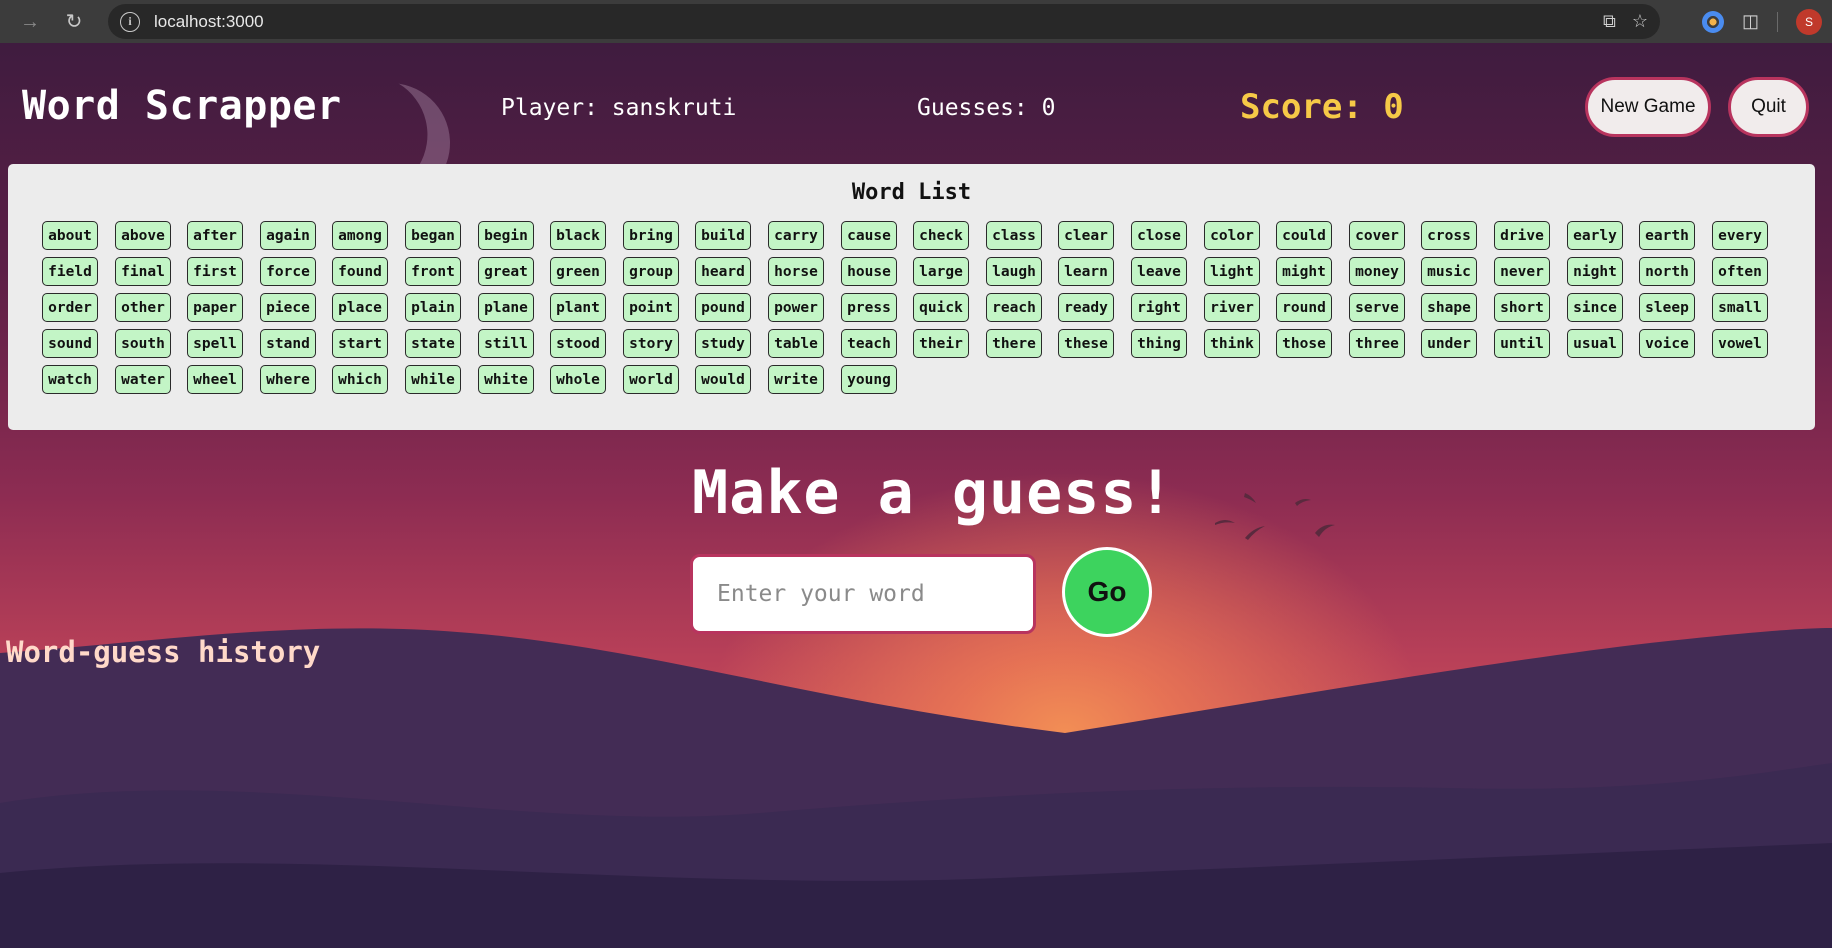 The image size is (1832, 948). What do you see at coordinates (70, 307) in the screenshot?
I see `word-chip: order` at bounding box center [70, 307].